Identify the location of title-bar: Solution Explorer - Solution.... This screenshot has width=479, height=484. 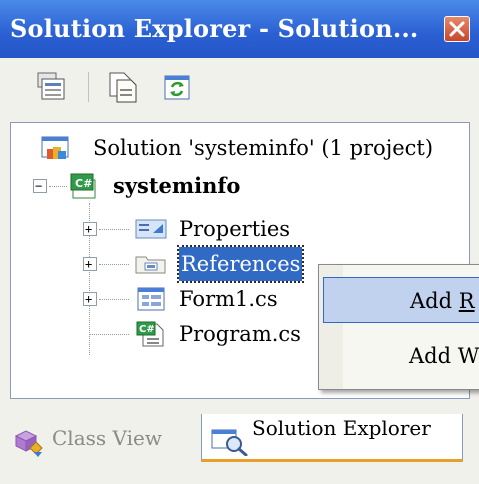
(239, 29).